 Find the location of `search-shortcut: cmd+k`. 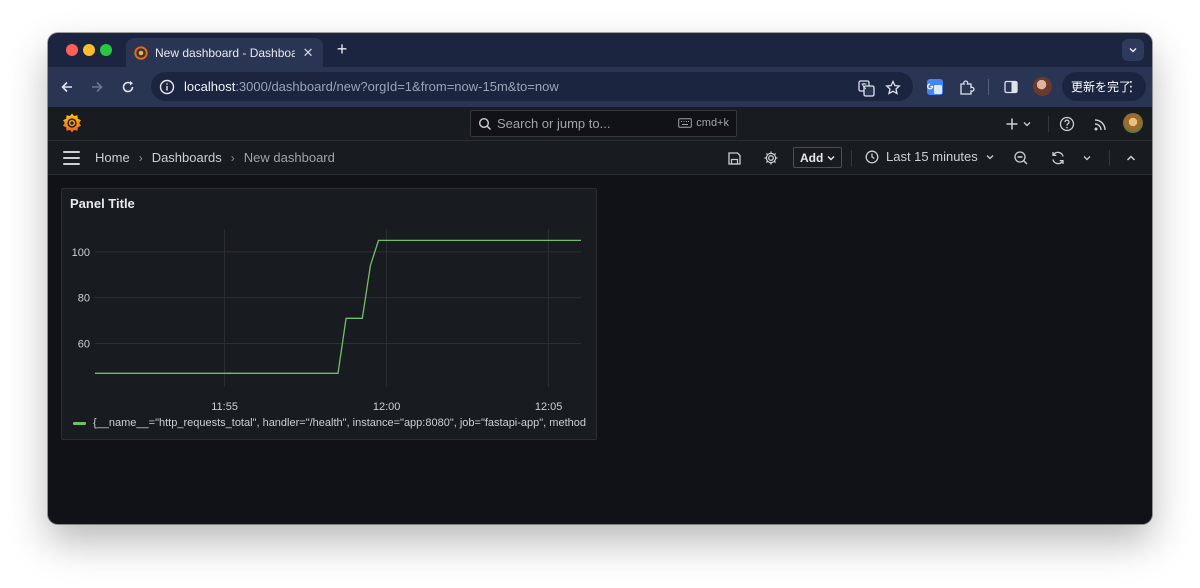

search-shortcut: cmd+k is located at coordinates (703, 123).